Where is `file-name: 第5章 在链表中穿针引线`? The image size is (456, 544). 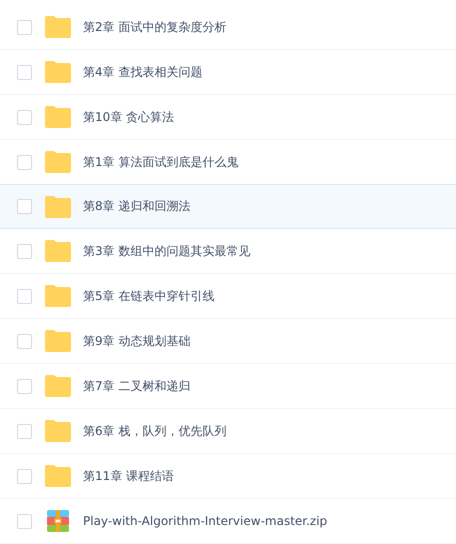 file-name: 第5章 在链表中穿针引线 is located at coordinates (148, 296).